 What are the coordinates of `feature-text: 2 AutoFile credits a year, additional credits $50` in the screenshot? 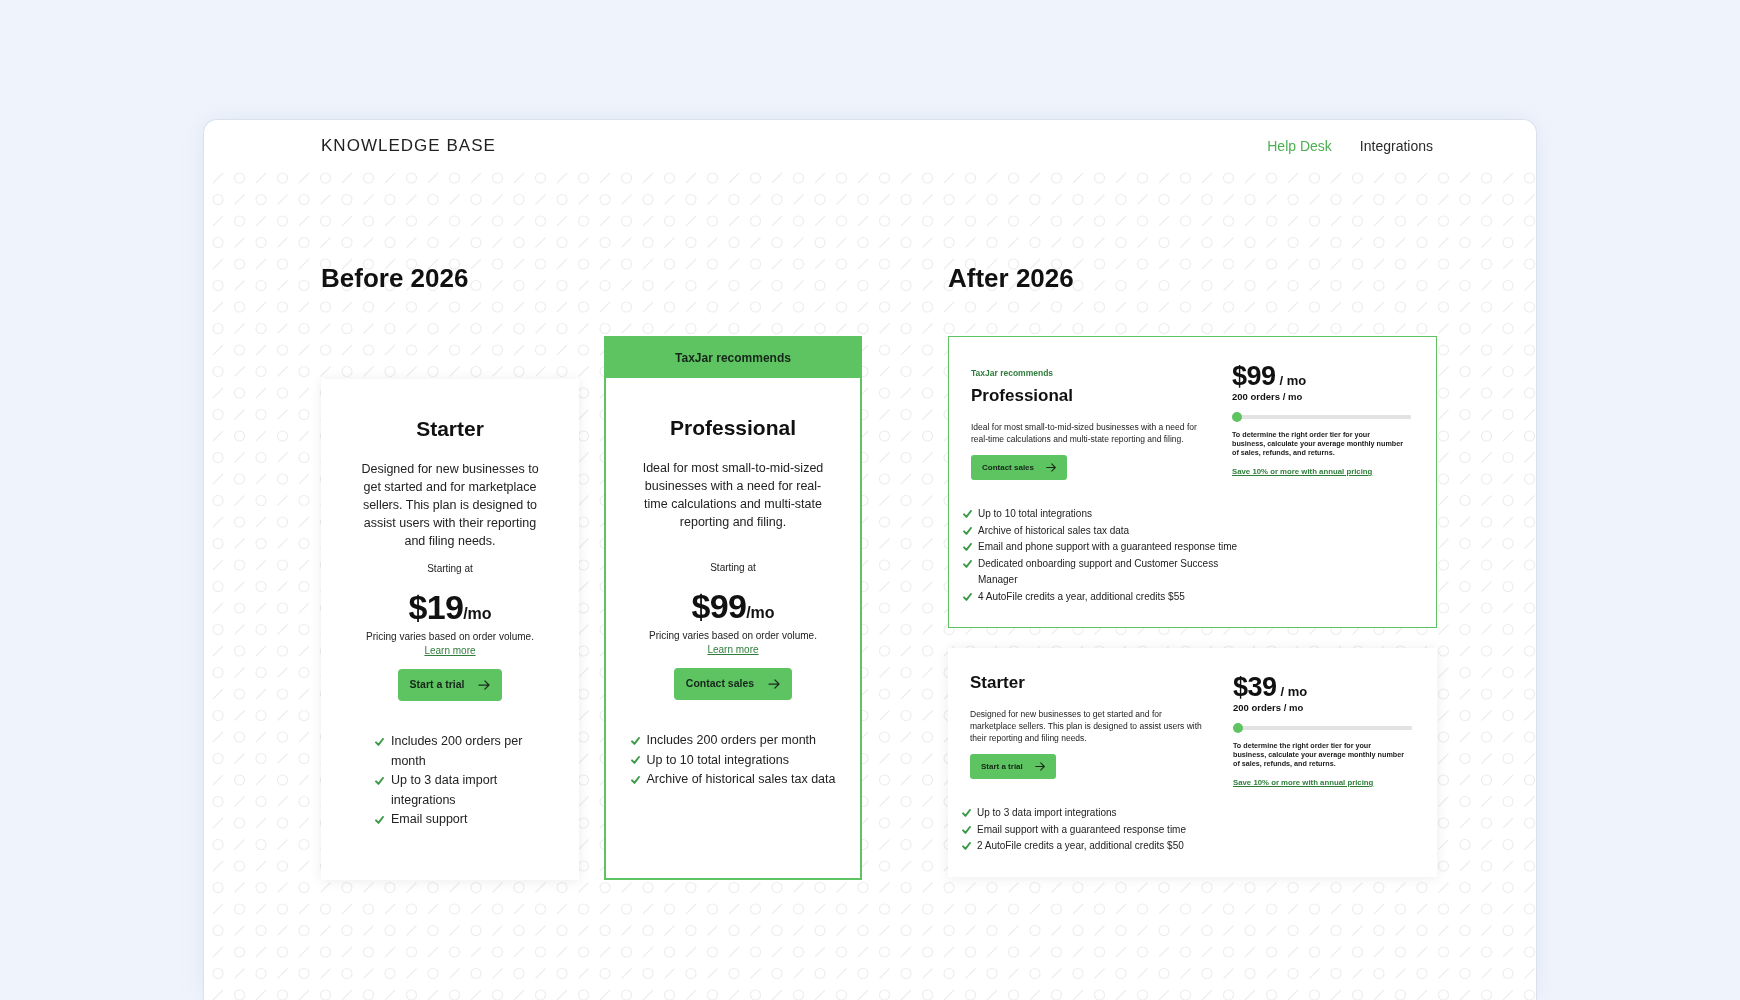 It's located at (1080, 846).